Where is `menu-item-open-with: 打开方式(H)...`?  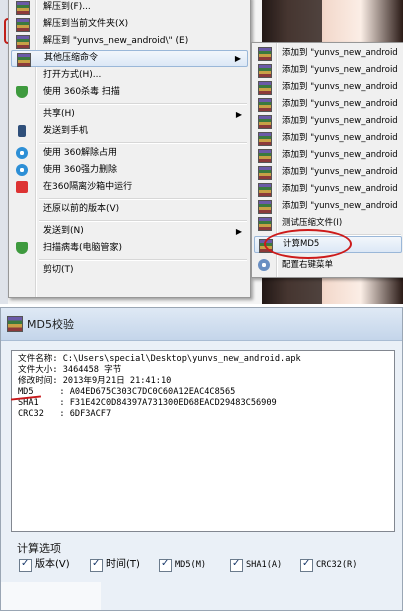
menu-item-open-with: 打开方式(H)... is located at coordinates (129, 75).